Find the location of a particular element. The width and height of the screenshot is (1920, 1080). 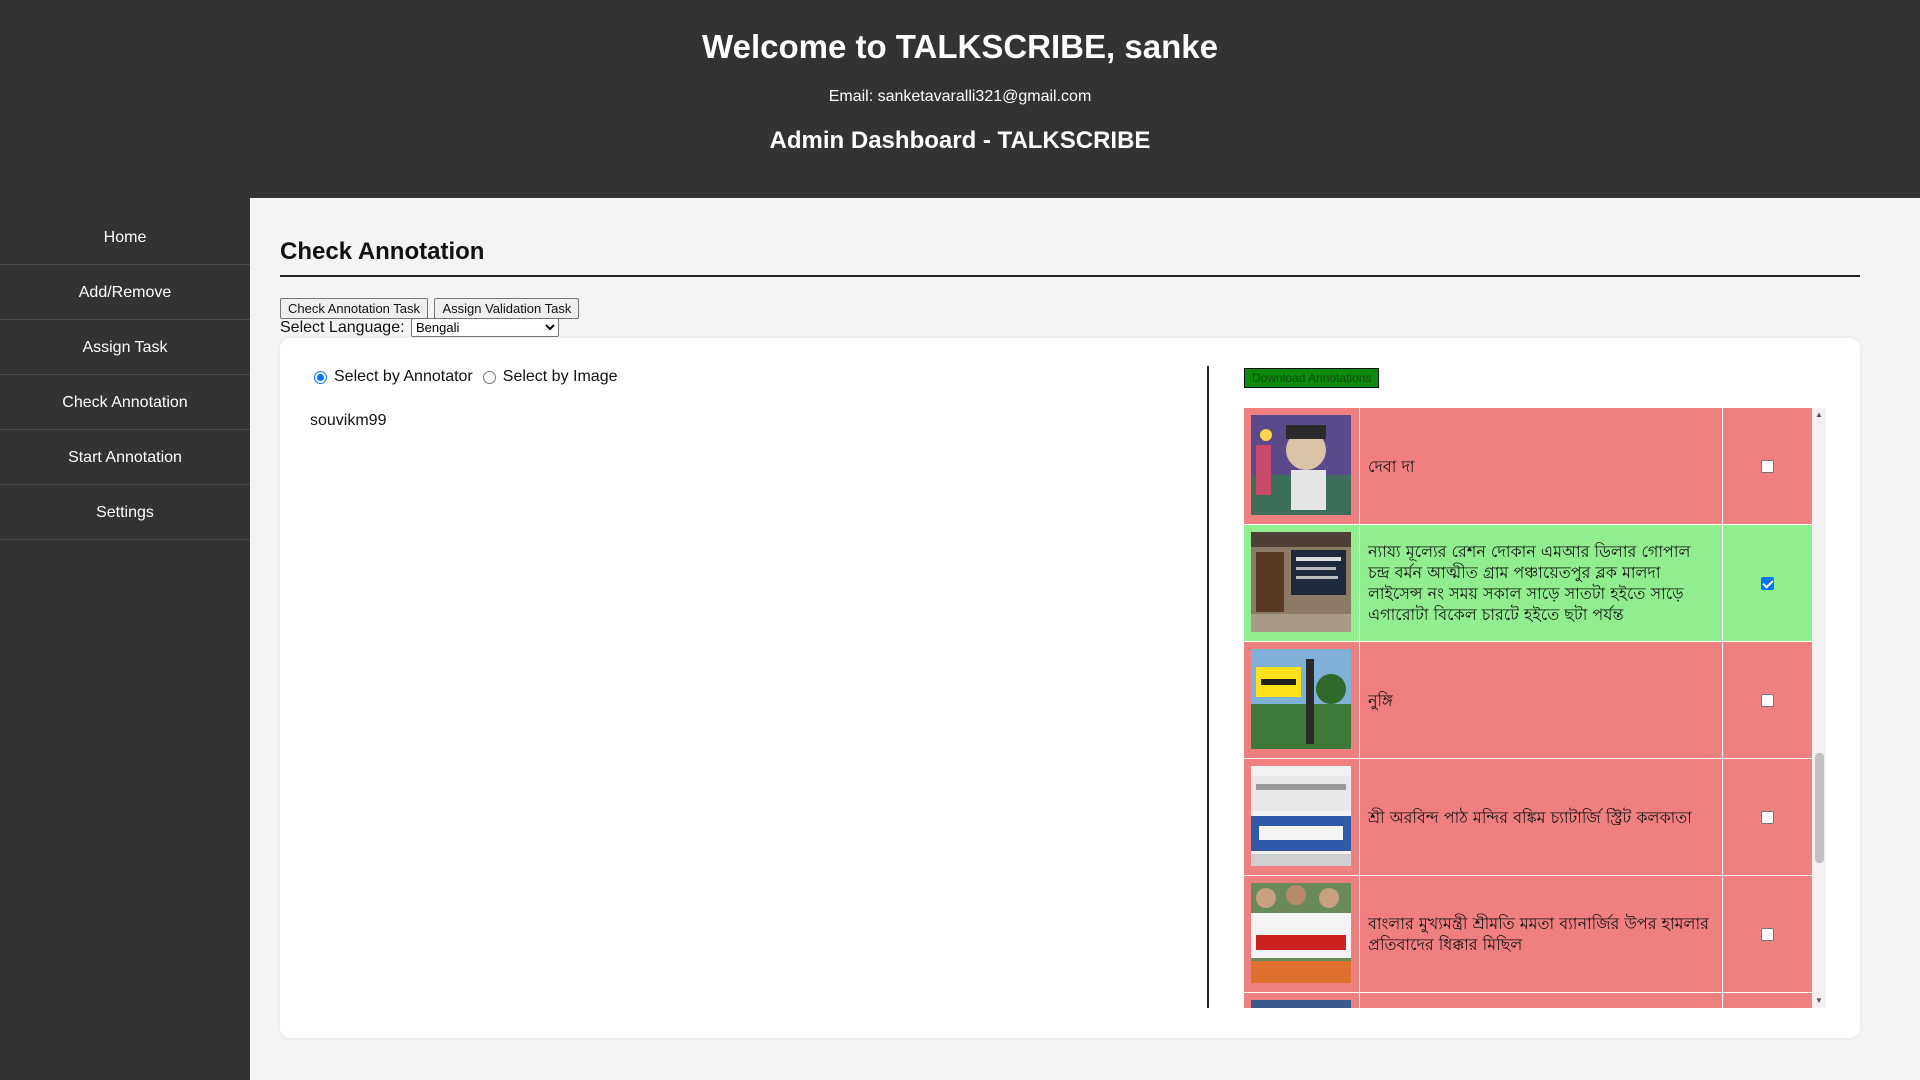

annotator-item: souvikm99 is located at coordinates (348, 421).